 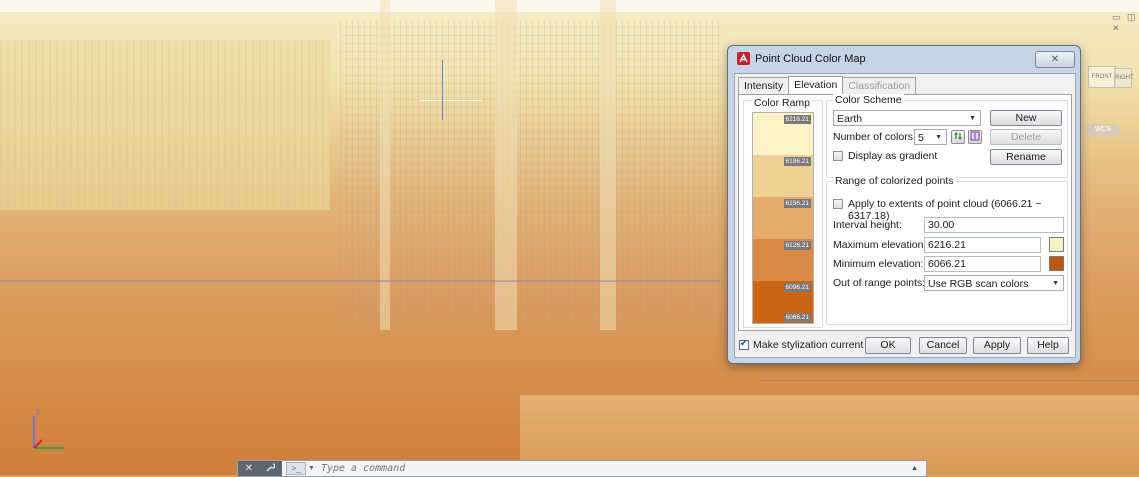 I want to click on interval-height-label: Interval height:, so click(x=867, y=225).